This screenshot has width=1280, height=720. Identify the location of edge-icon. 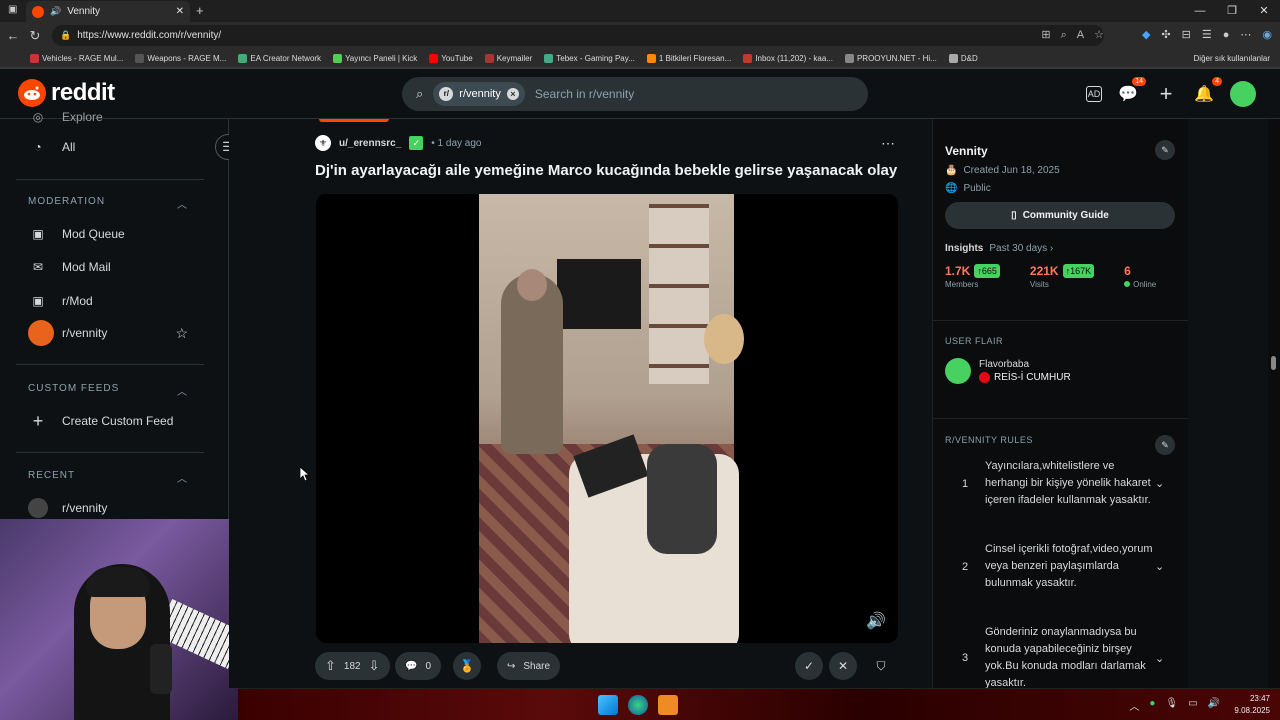
(638, 705).